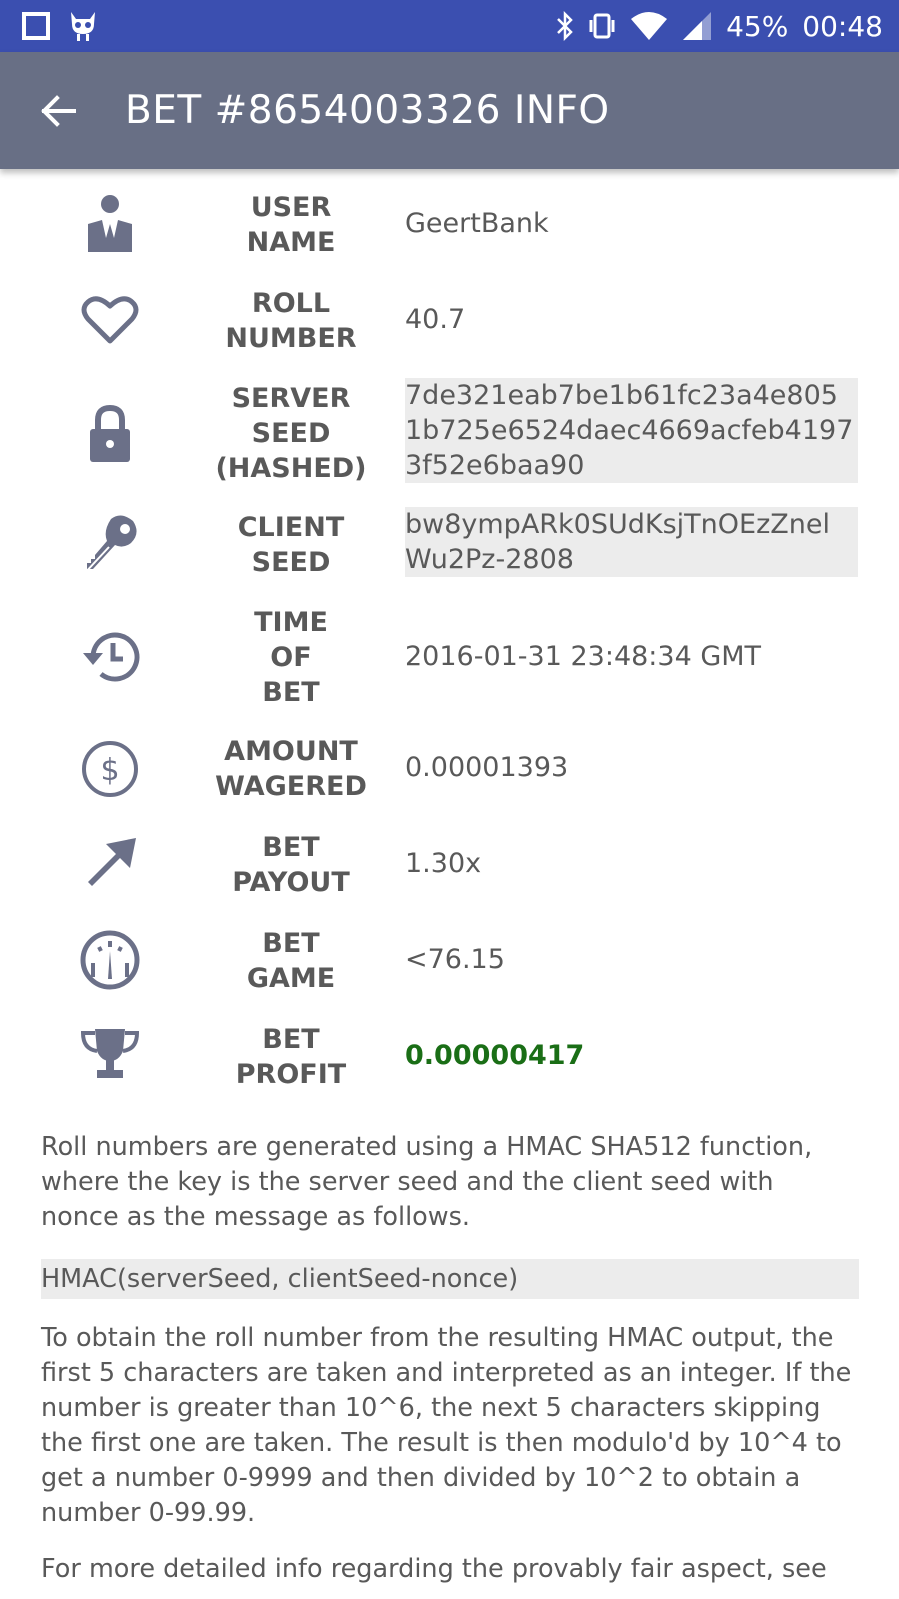 The image size is (899, 1599). What do you see at coordinates (83, 26) in the screenshot?
I see `mascot-notification-icon` at bounding box center [83, 26].